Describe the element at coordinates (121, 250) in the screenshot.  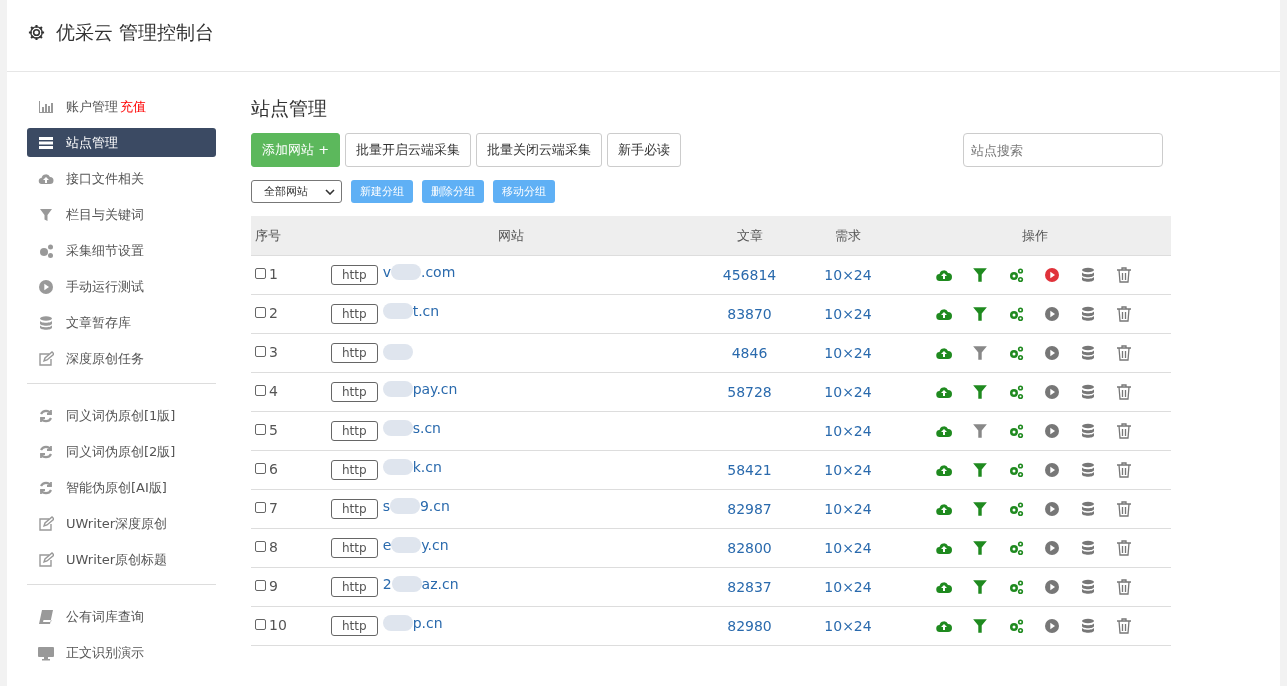
I see `sidebar-item: 采集细节设置` at that location.